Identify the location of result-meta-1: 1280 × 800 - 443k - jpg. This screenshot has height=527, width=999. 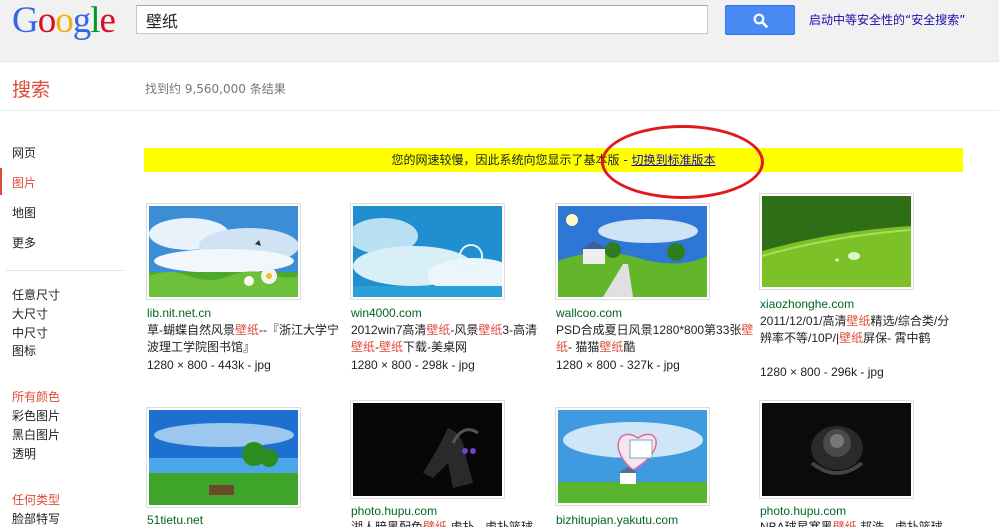
(209, 365).